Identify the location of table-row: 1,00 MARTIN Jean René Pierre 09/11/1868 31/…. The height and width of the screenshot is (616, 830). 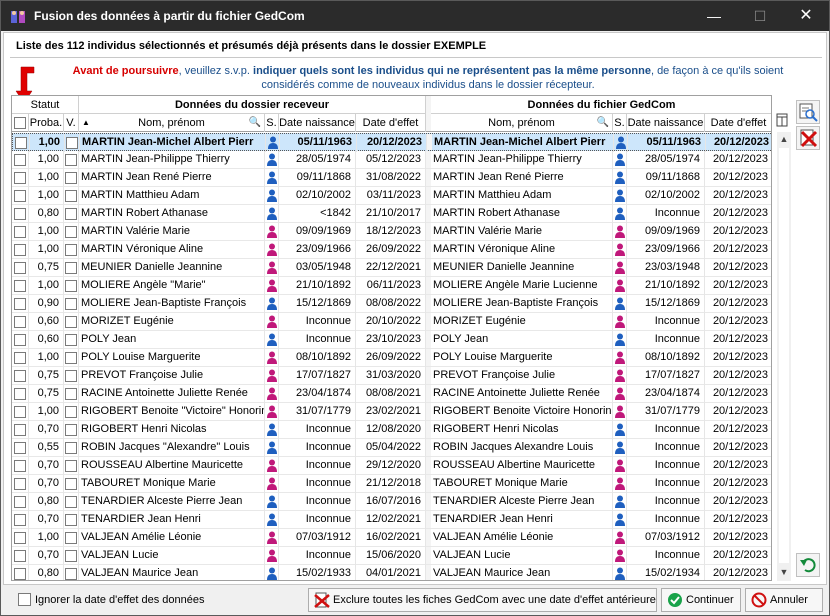
(391, 178).